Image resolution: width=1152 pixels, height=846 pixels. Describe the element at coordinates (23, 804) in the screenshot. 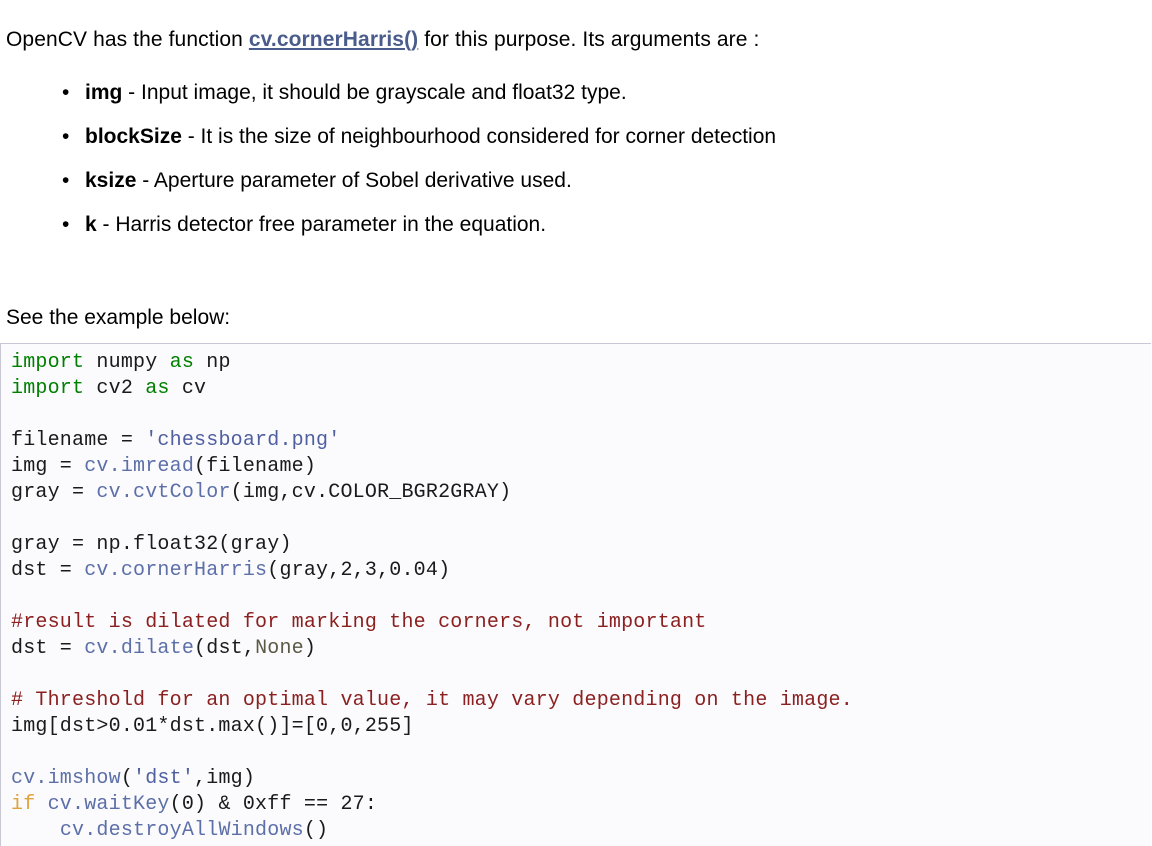

I see `code-token-kw2: if` at that location.